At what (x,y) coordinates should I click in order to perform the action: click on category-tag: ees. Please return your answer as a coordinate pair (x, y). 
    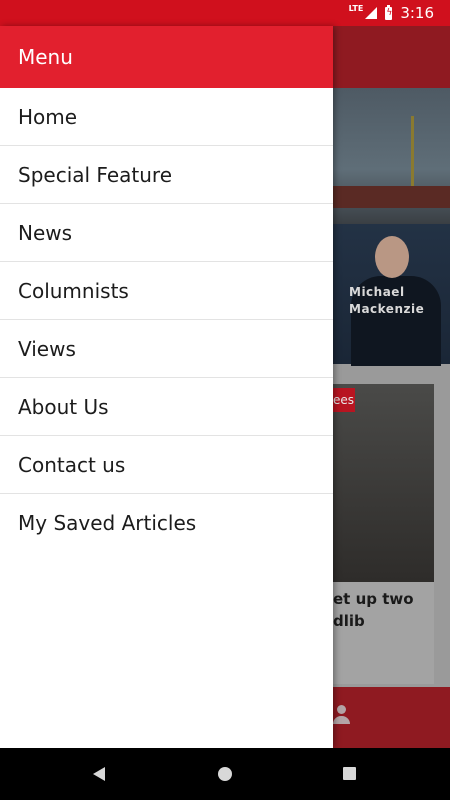
    Looking at the image, I should click on (344, 400).